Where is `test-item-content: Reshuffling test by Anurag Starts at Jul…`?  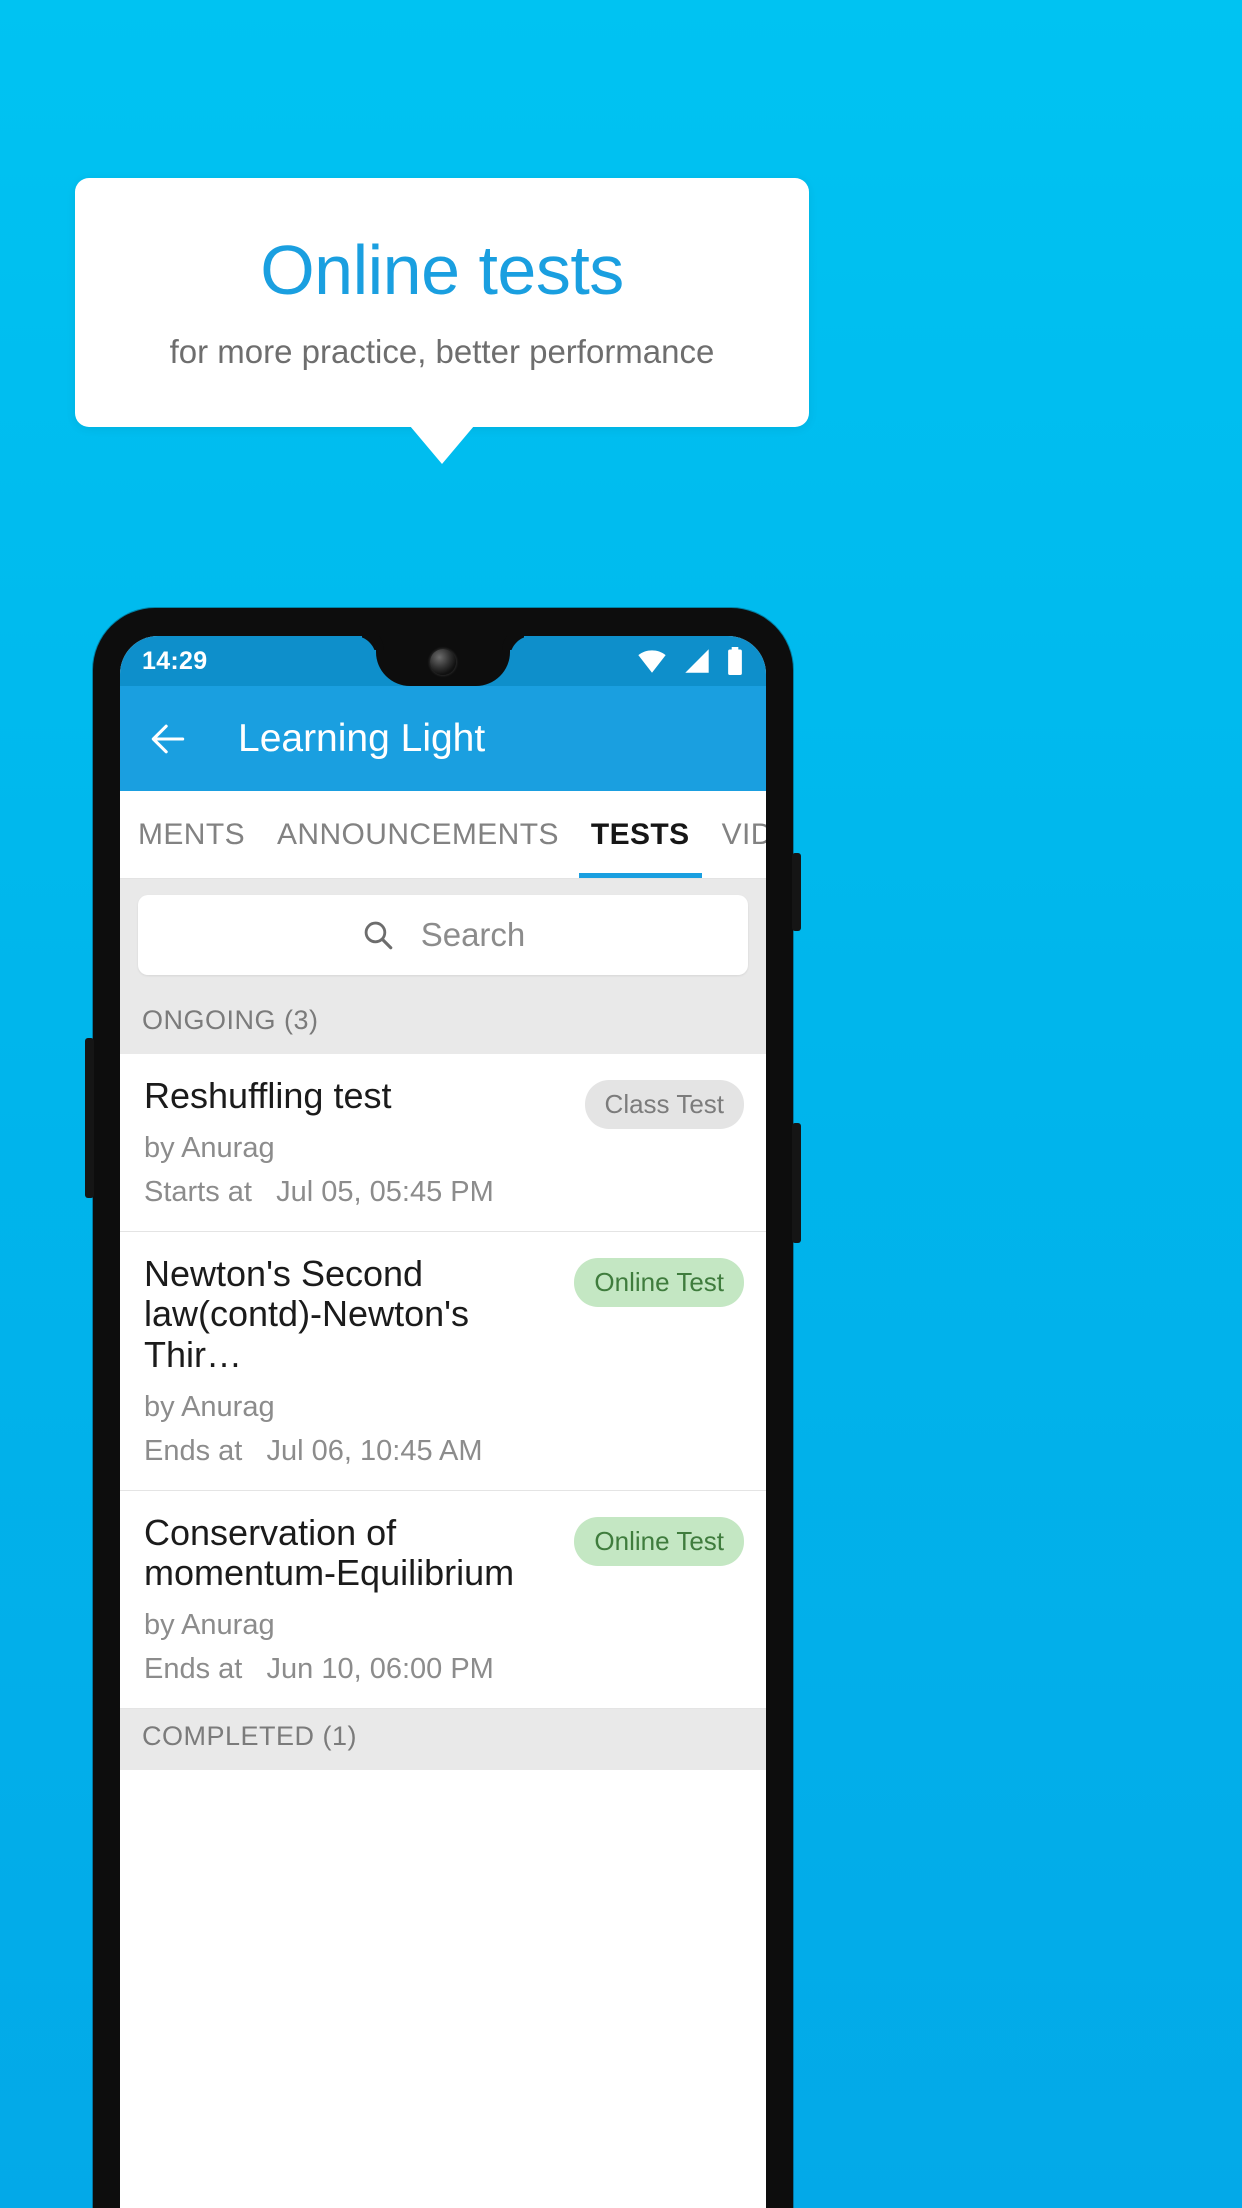
test-item-content: Reshuffling test by Anurag Starts at Jul… is located at coordinates (364, 1142).